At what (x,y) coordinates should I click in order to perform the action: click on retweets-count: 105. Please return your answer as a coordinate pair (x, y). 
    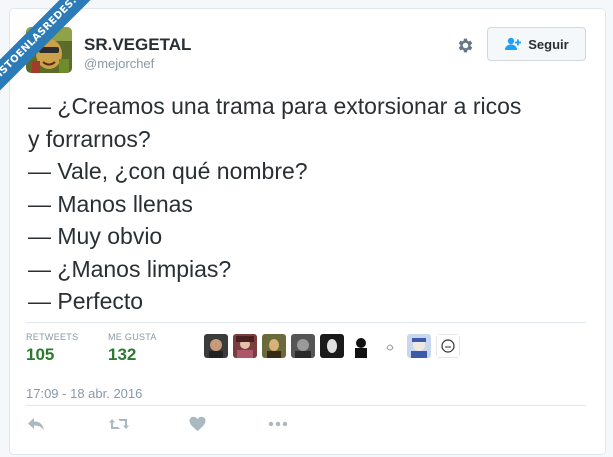
    Looking at the image, I should click on (40, 354).